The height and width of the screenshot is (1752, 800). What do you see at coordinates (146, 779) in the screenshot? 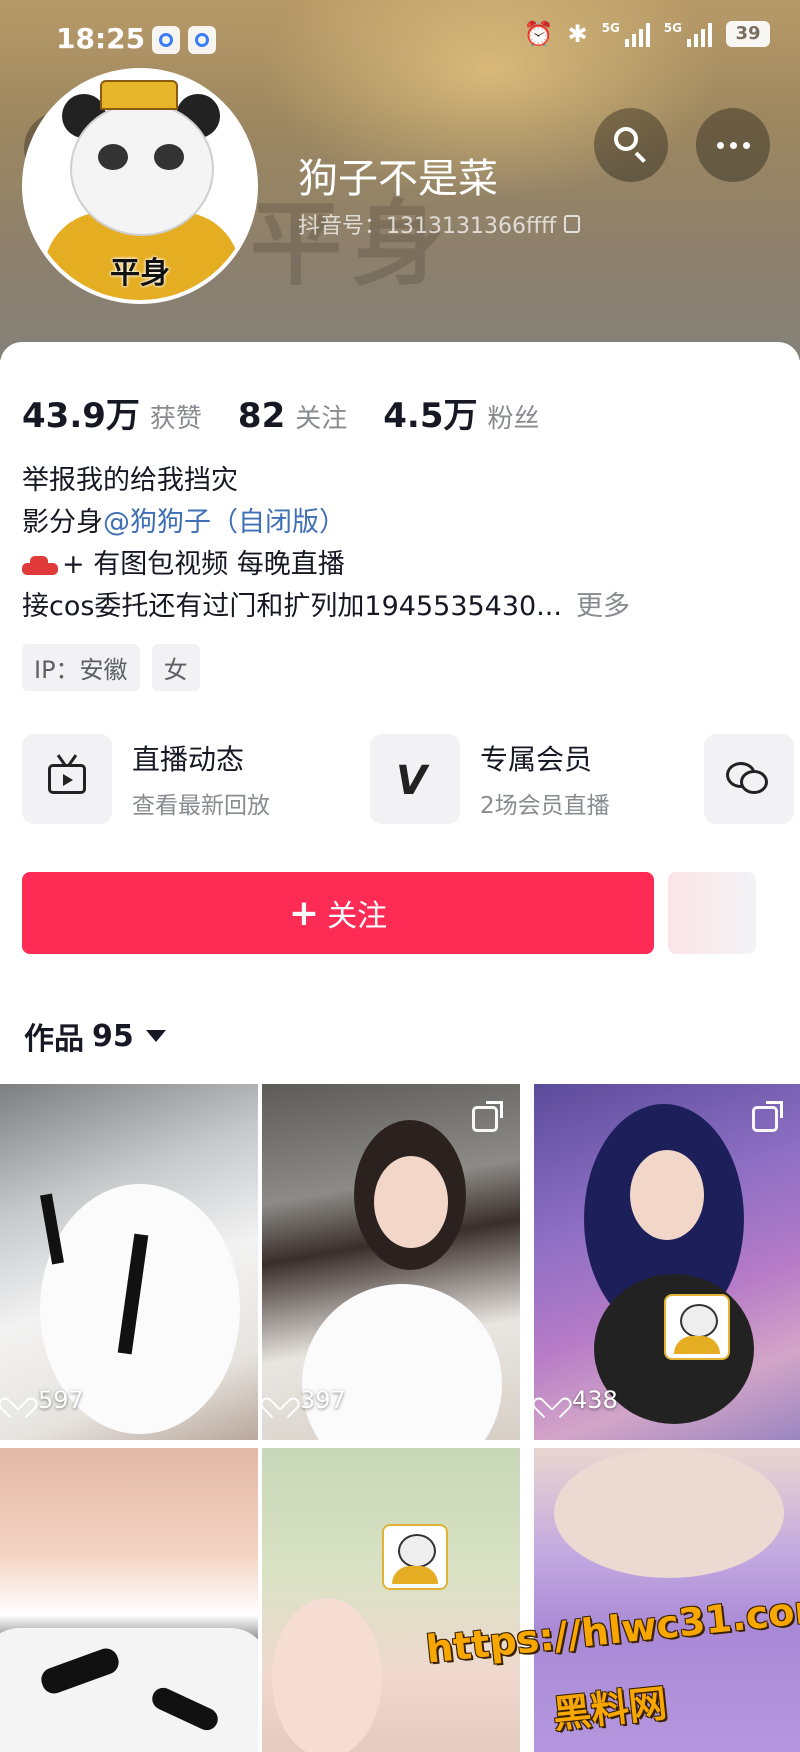
I see `live-updates-entry: 直播动态 查看最新回放` at bounding box center [146, 779].